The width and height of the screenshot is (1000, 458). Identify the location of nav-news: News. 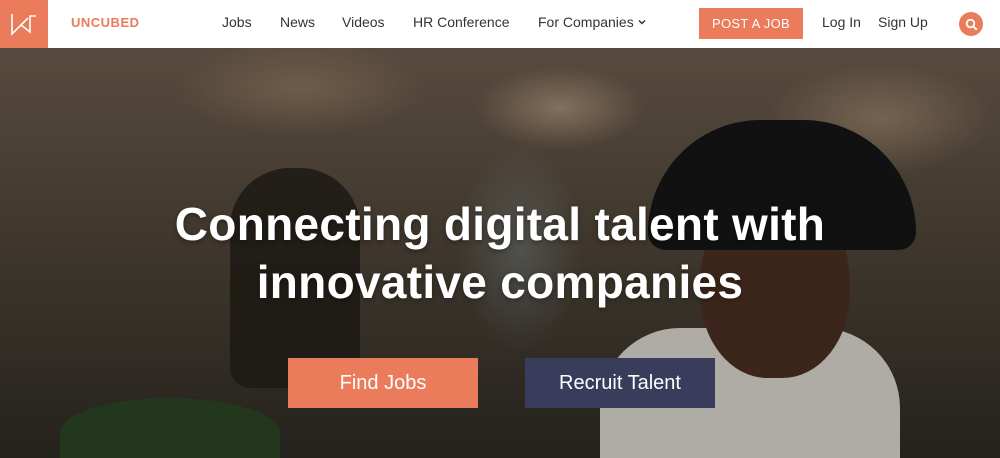
(297, 22).